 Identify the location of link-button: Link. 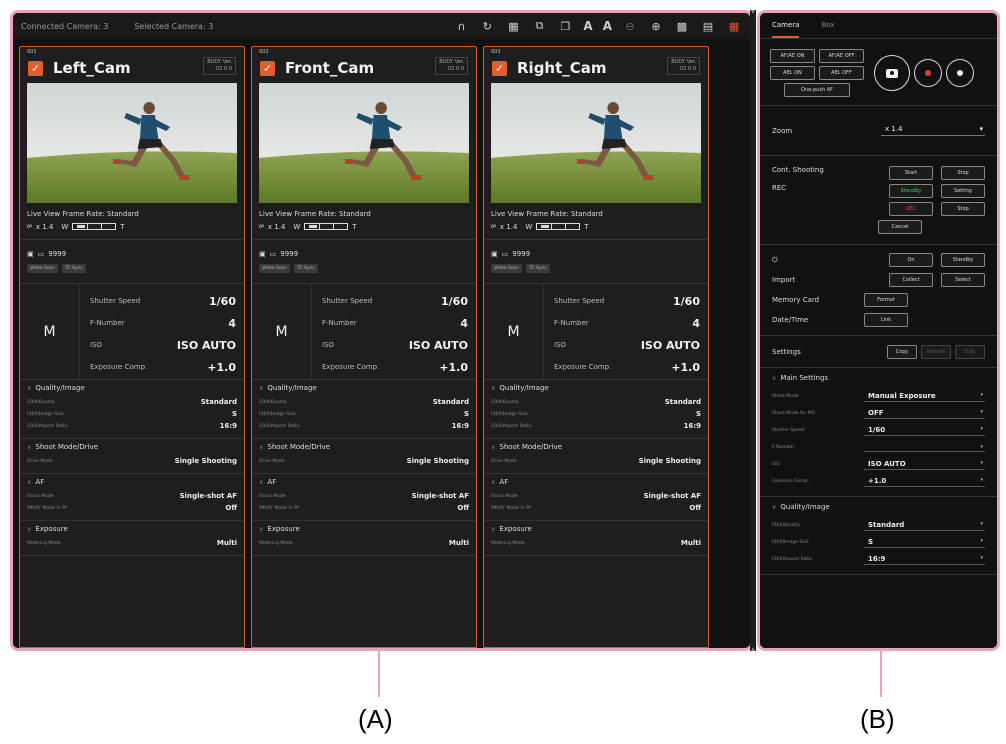
(886, 320).